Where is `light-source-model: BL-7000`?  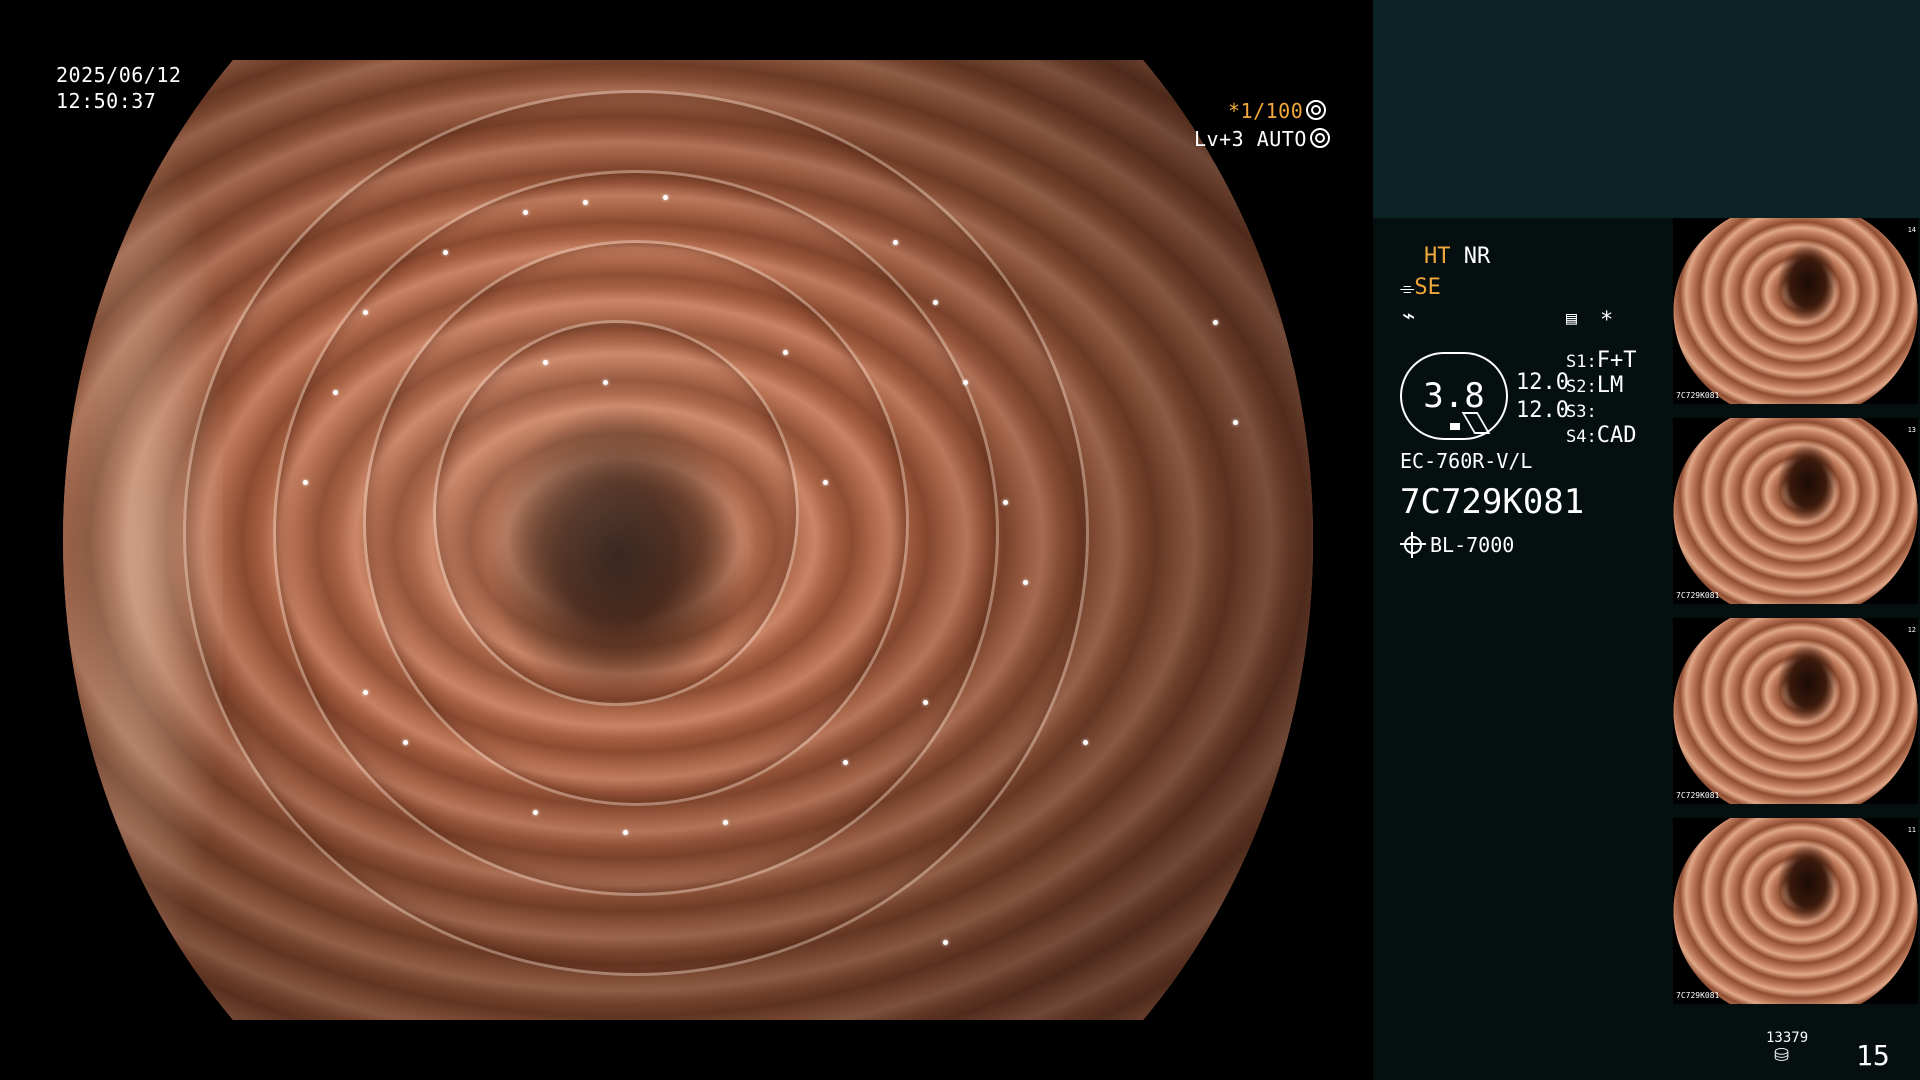
light-source-model: BL-7000 is located at coordinates (1472, 545).